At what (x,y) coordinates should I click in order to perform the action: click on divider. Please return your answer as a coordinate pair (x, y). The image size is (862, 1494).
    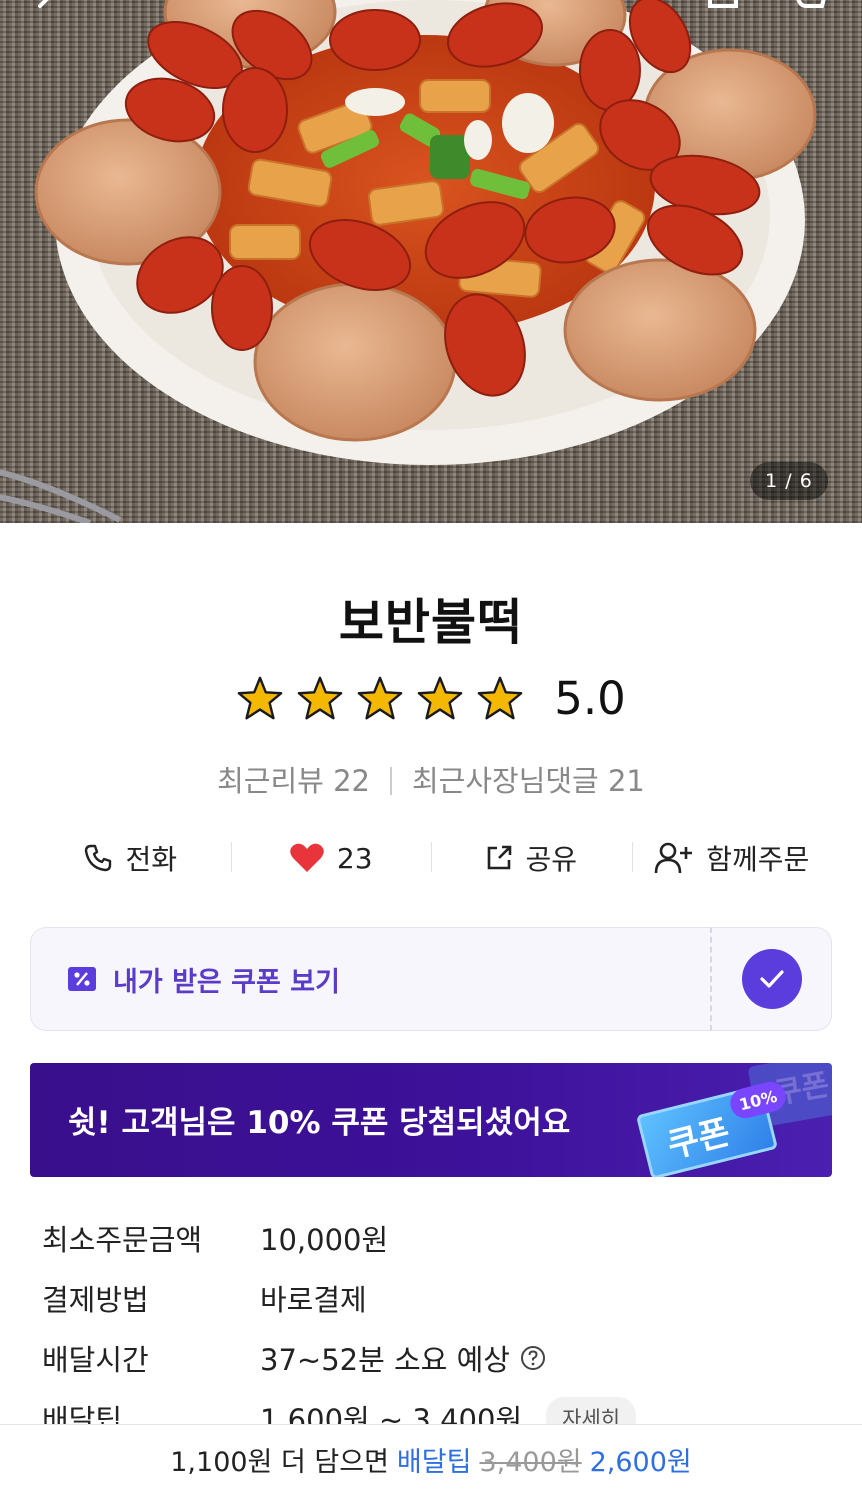
    Looking at the image, I should click on (390, 781).